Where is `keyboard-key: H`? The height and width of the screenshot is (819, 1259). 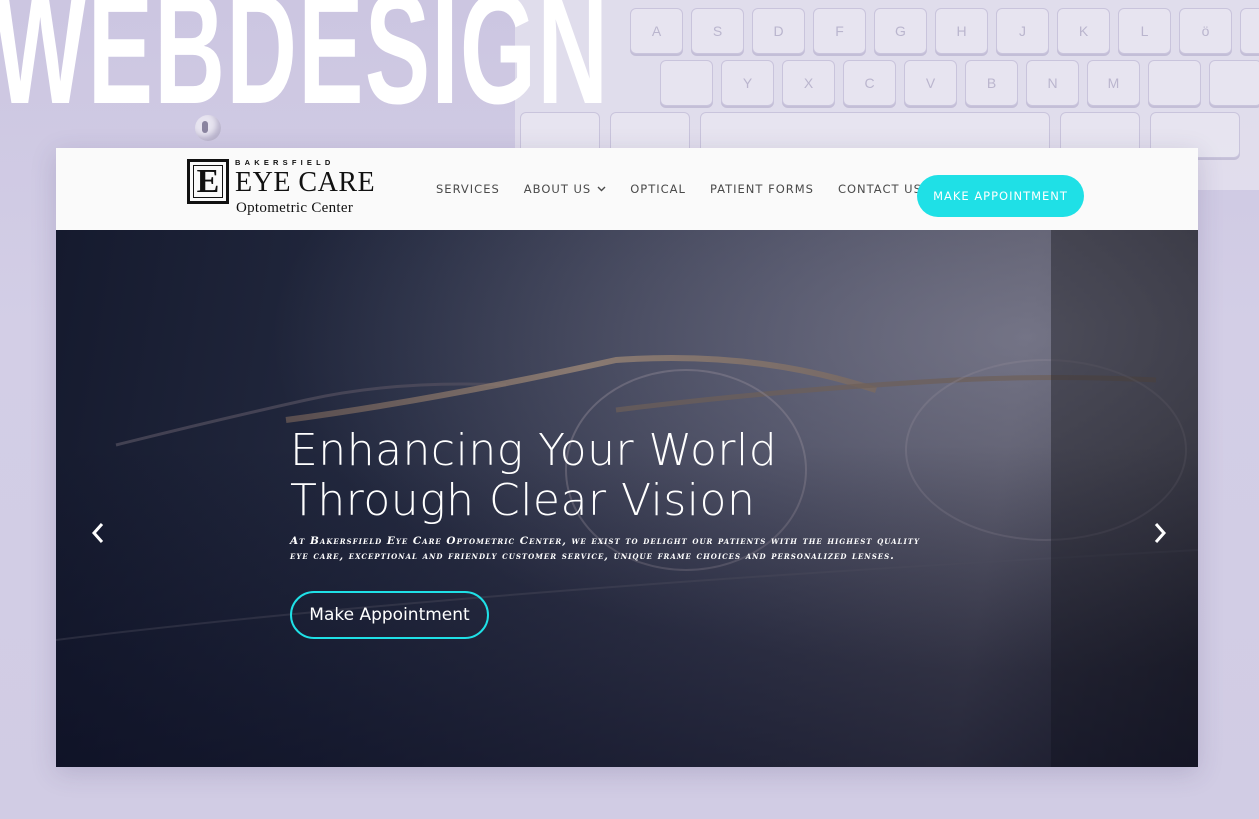
keyboard-key: H is located at coordinates (961, 31).